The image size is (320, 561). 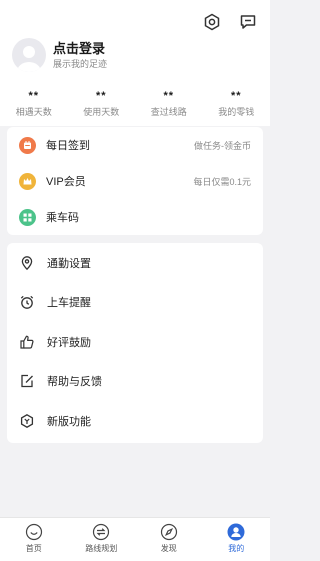 What do you see at coordinates (69, 342) in the screenshot?
I see `rate-us-label: 好评鼓励` at bounding box center [69, 342].